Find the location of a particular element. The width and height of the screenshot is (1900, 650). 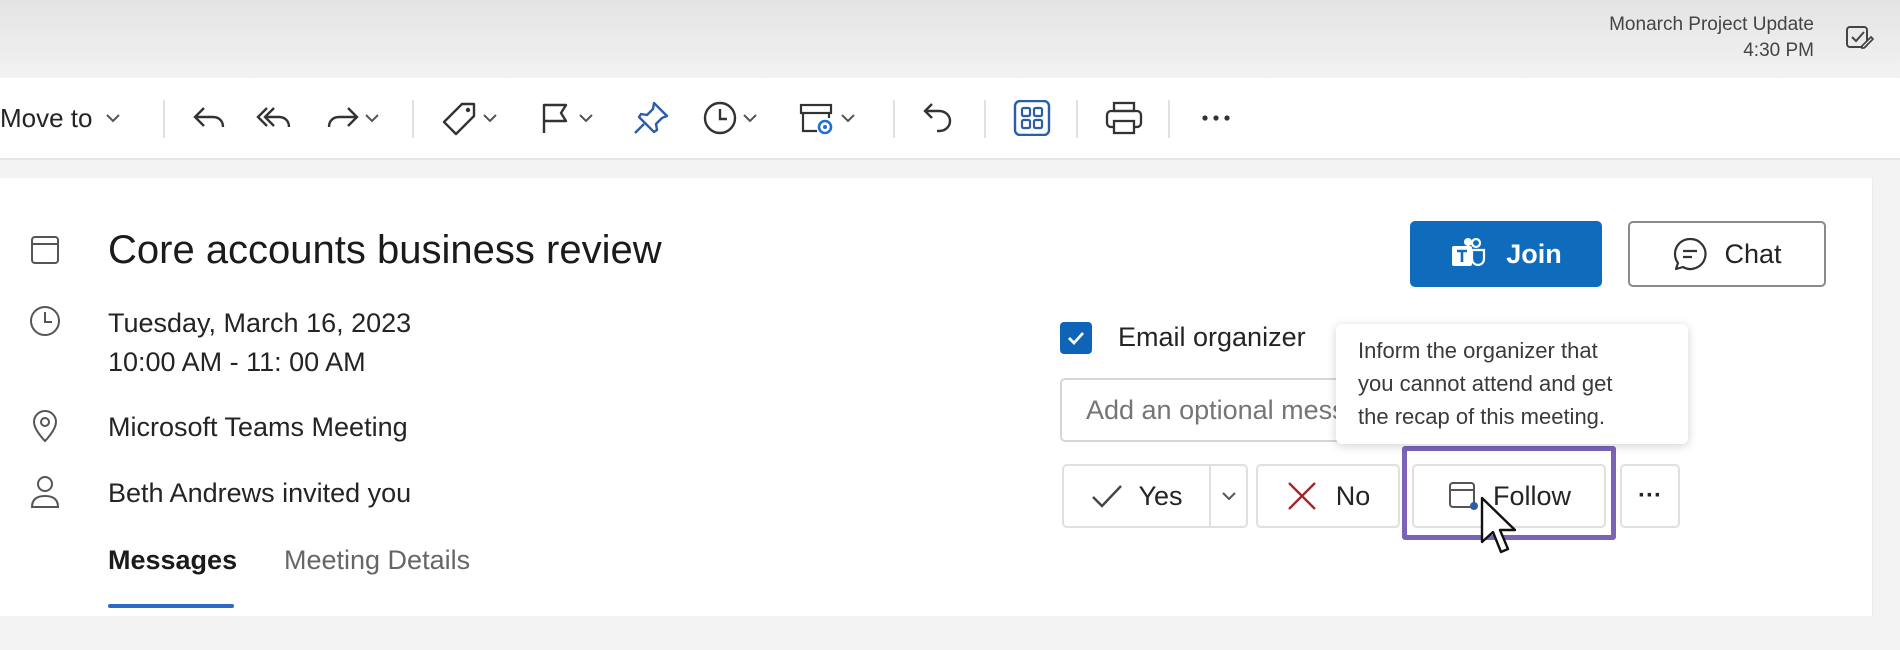

flag-button is located at coordinates (566, 118).